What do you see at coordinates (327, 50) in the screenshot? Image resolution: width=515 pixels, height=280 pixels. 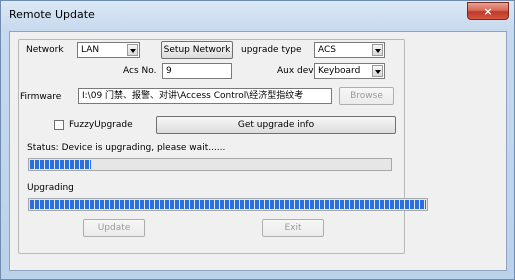 I see `upgrade-type-selected-value: ACS` at bounding box center [327, 50].